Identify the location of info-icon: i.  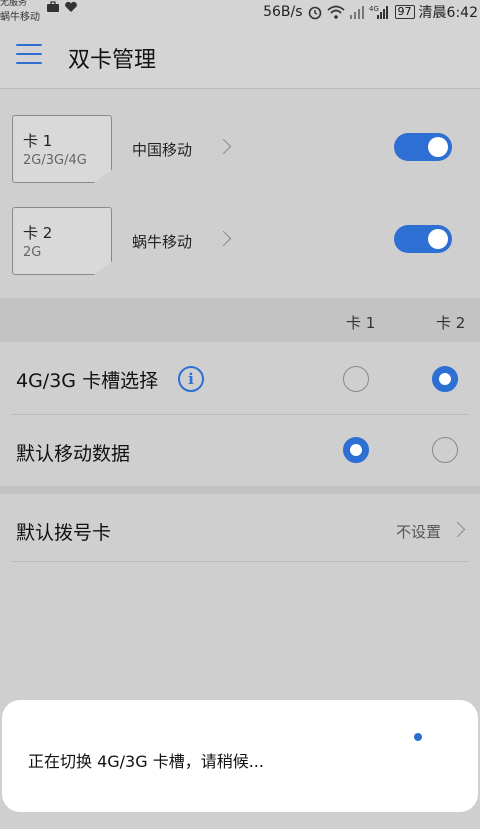
(191, 379).